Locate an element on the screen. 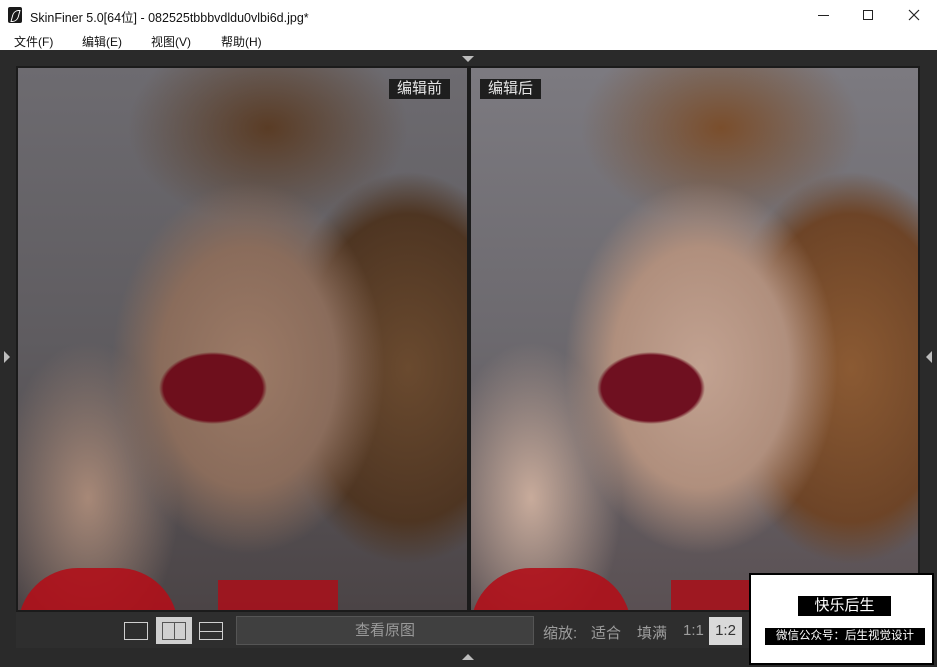  minimize-icon is located at coordinates (823, 15).